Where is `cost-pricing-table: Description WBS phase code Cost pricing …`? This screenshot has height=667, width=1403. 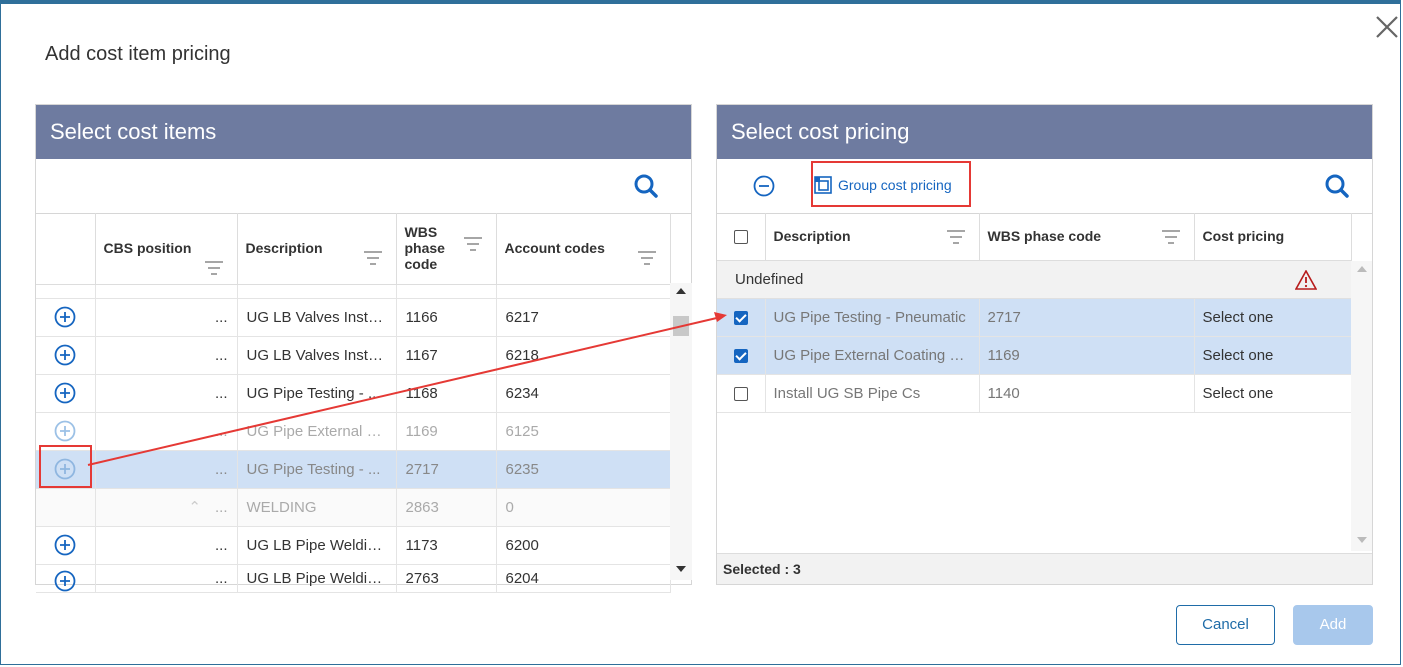 cost-pricing-table: Description WBS phase code Cost pricing … is located at coordinates (1034, 313).